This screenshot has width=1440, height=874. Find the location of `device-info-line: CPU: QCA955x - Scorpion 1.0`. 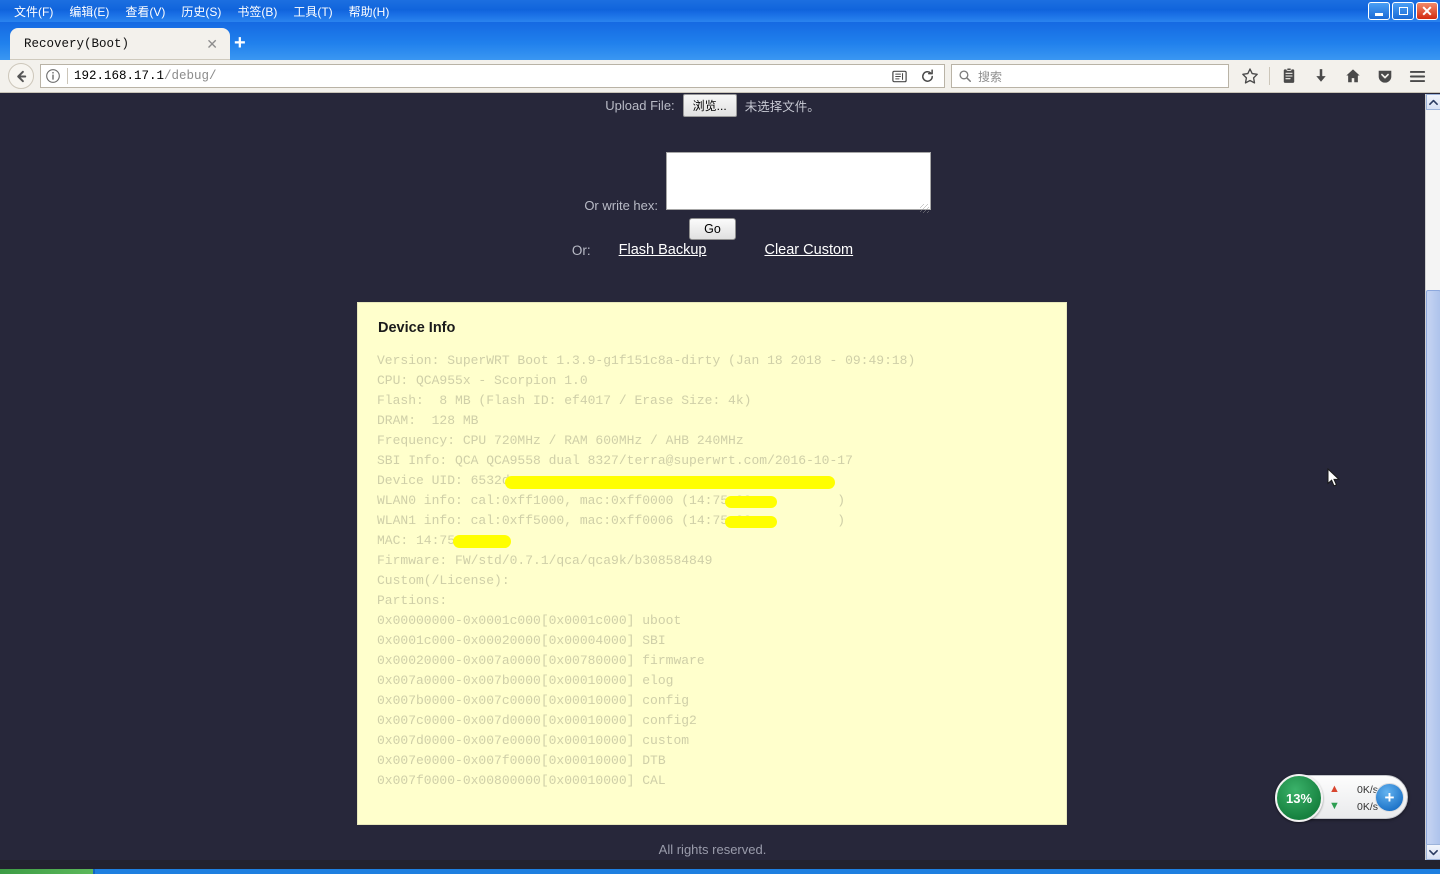

device-info-line: CPU: QCA955x - Scorpion 1.0 is located at coordinates (482, 380).